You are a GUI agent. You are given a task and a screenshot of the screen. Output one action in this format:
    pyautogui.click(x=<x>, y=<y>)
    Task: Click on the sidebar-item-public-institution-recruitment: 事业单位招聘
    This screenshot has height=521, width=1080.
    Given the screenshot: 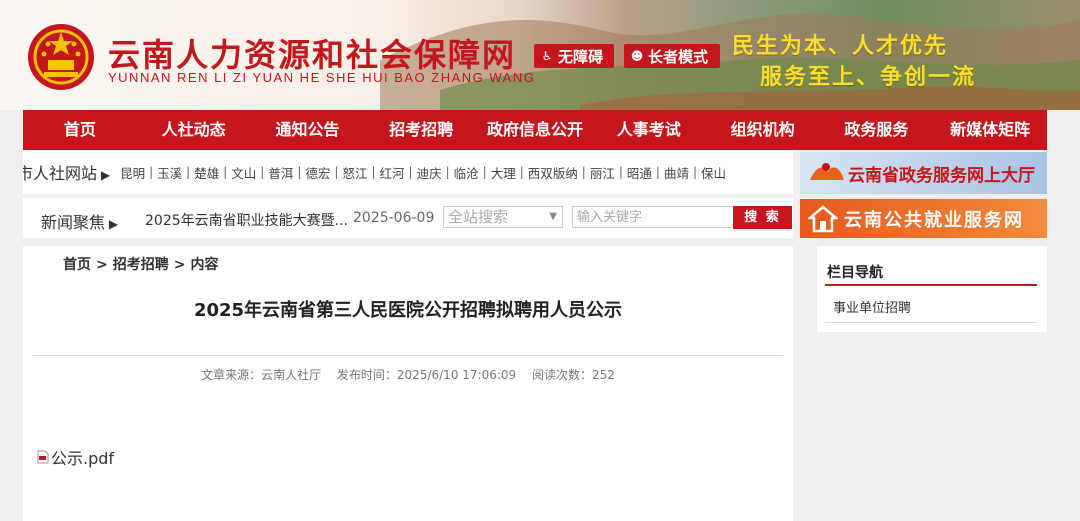 What is the action you would take?
    pyautogui.click(x=872, y=306)
    